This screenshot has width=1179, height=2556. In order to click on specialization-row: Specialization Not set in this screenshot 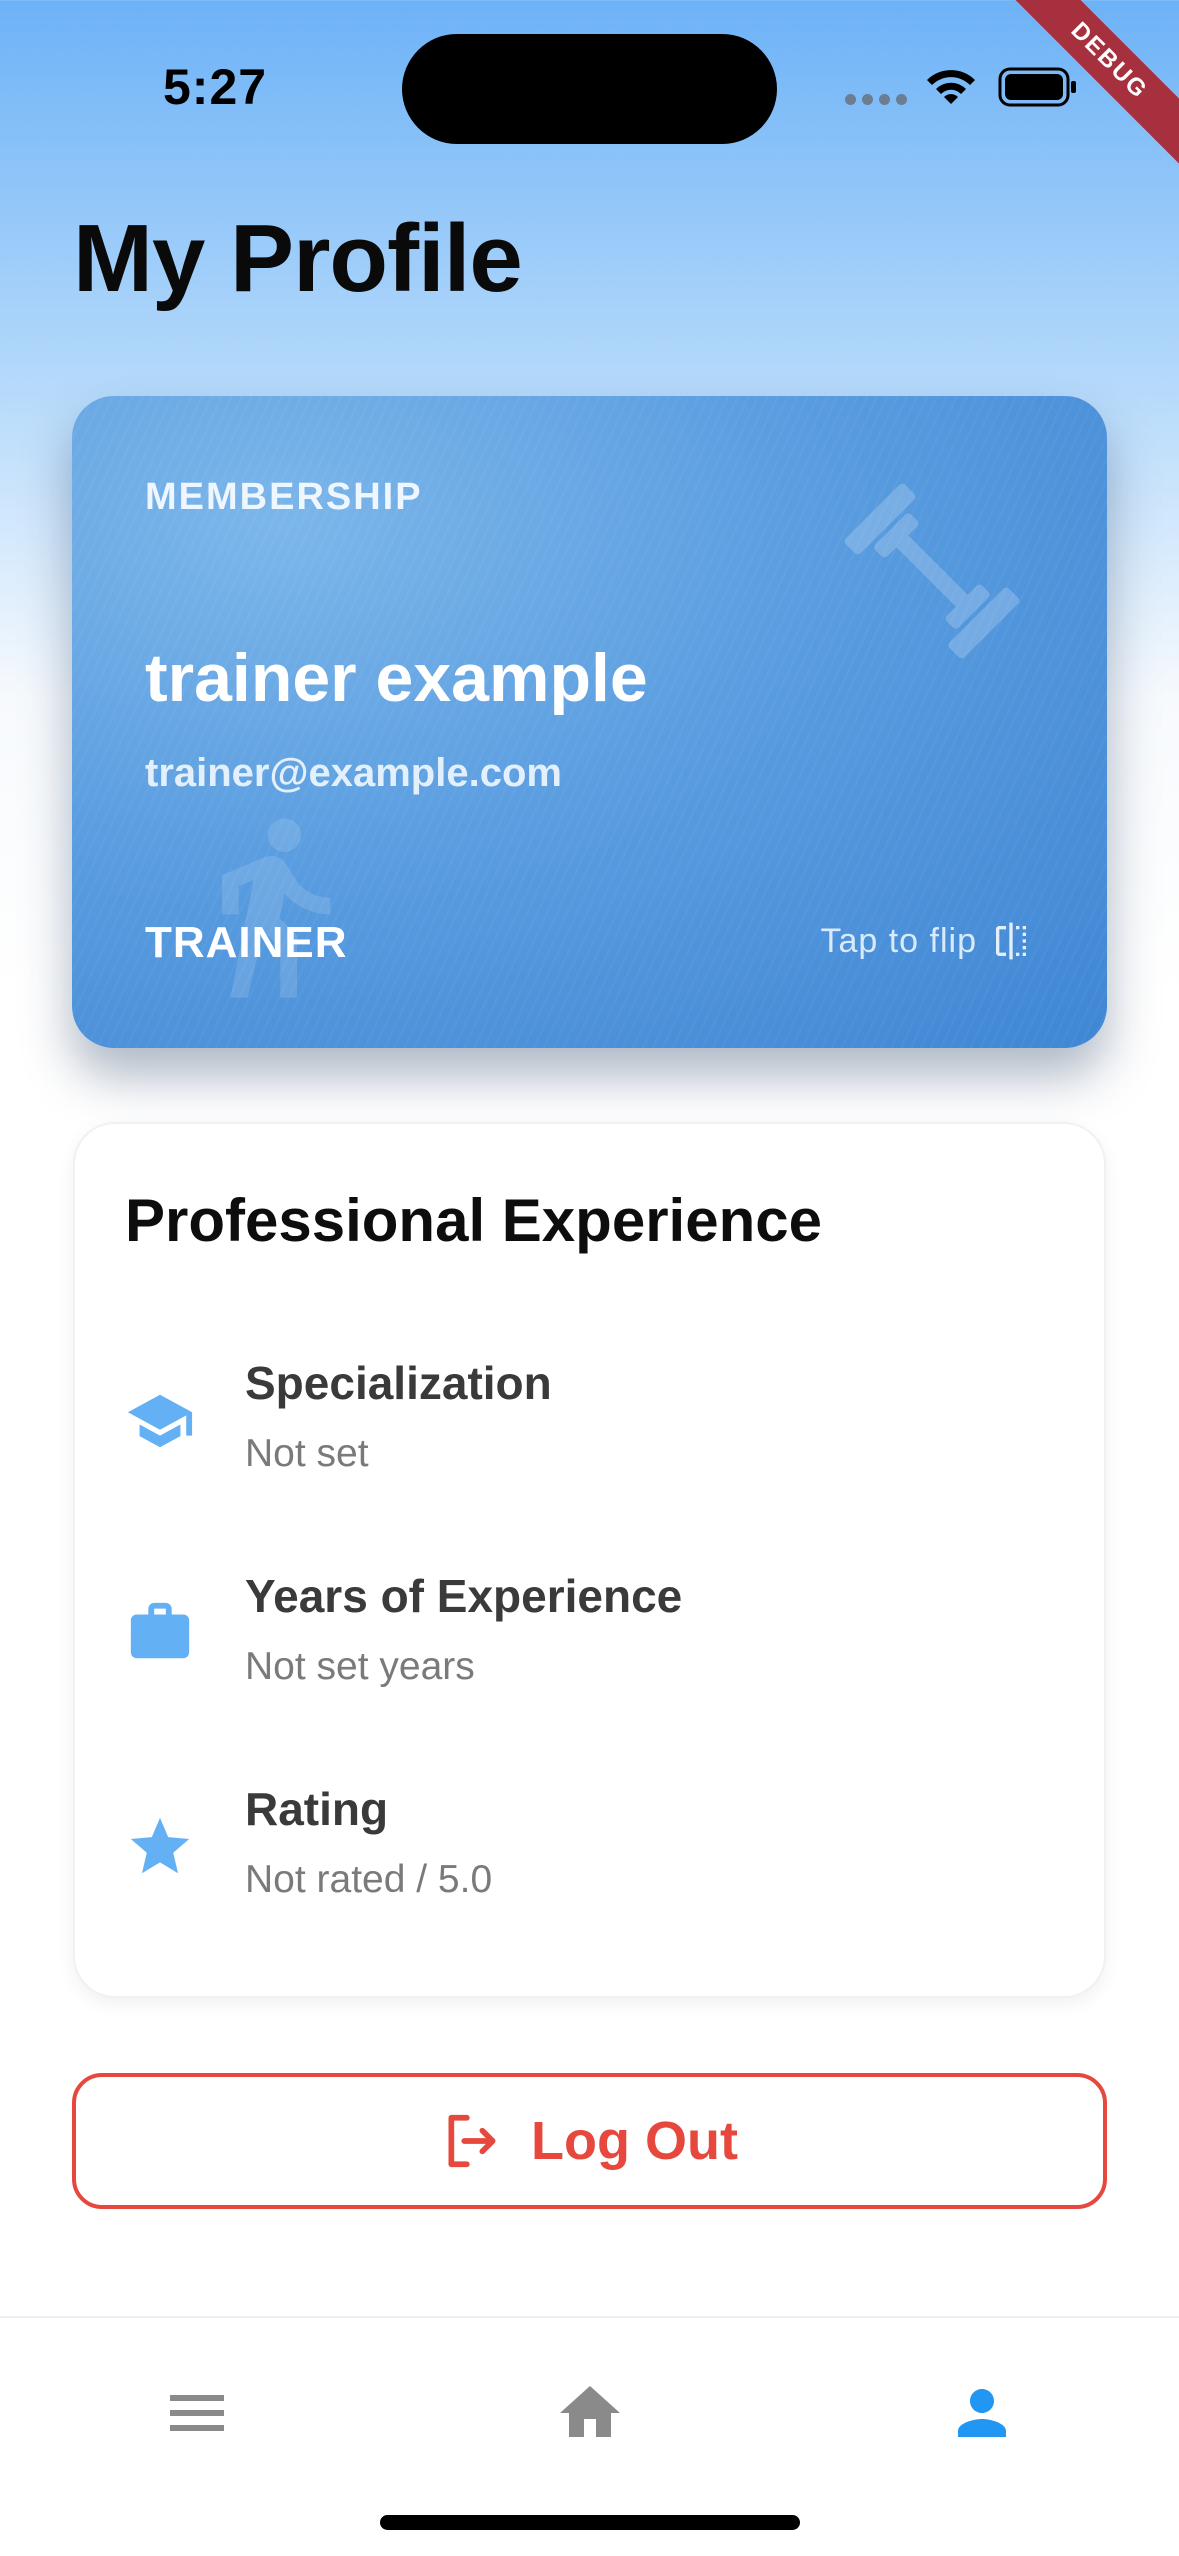, I will do `click(589, 1426)`.